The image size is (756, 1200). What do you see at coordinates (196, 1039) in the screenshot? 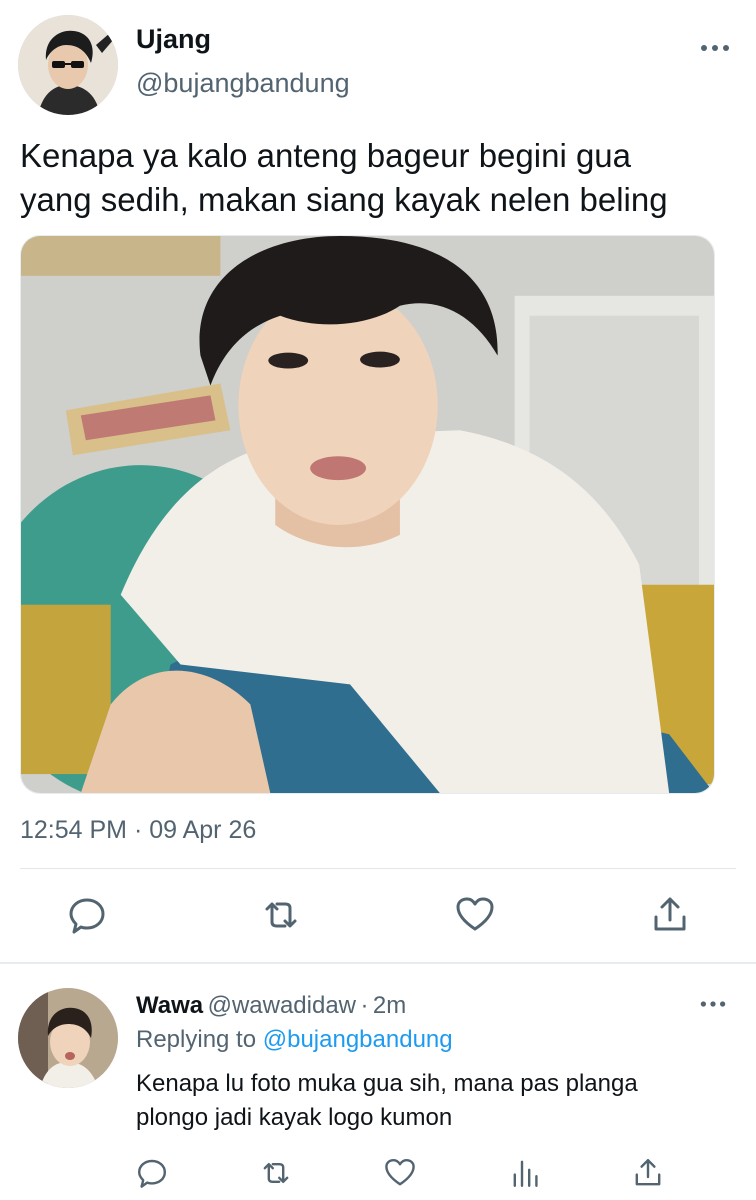
I see `replying-to-label: Replying to` at bounding box center [196, 1039].